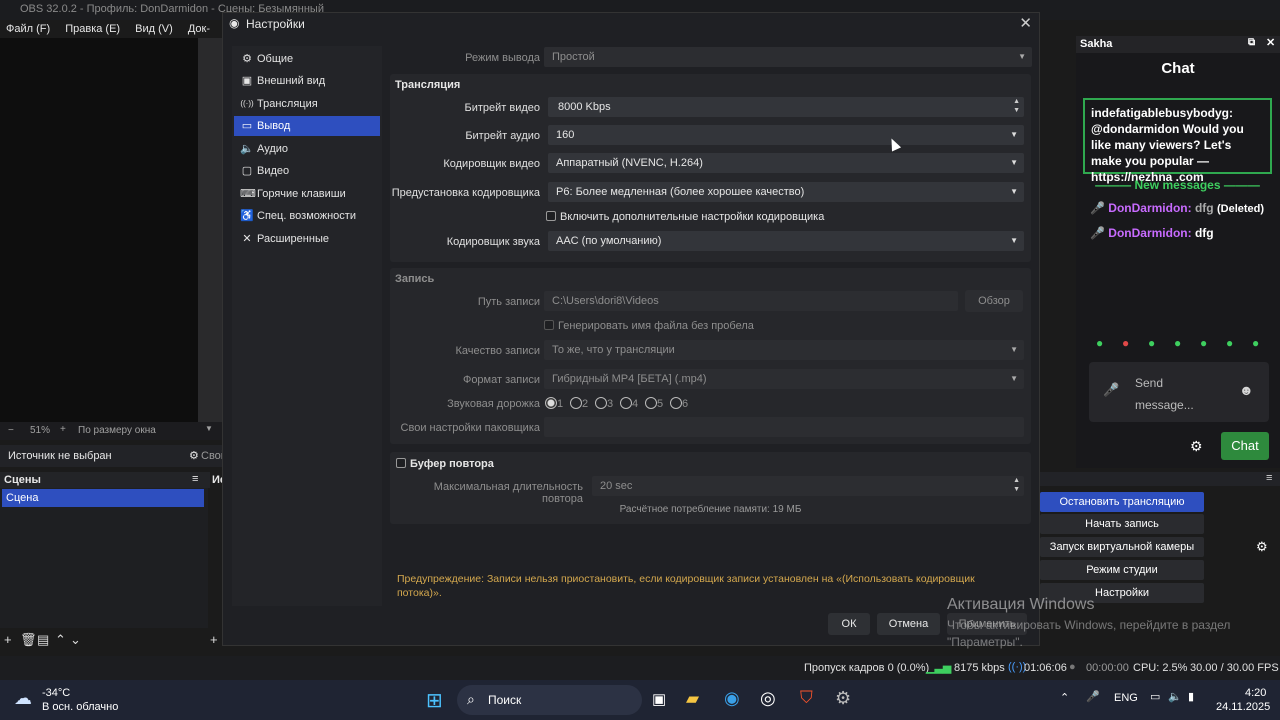 This screenshot has height=720, width=1280. Describe the element at coordinates (649, 326) in the screenshot. I see `no-space-filename-checkbox: Генерировать имя файла без пробела` at that location.